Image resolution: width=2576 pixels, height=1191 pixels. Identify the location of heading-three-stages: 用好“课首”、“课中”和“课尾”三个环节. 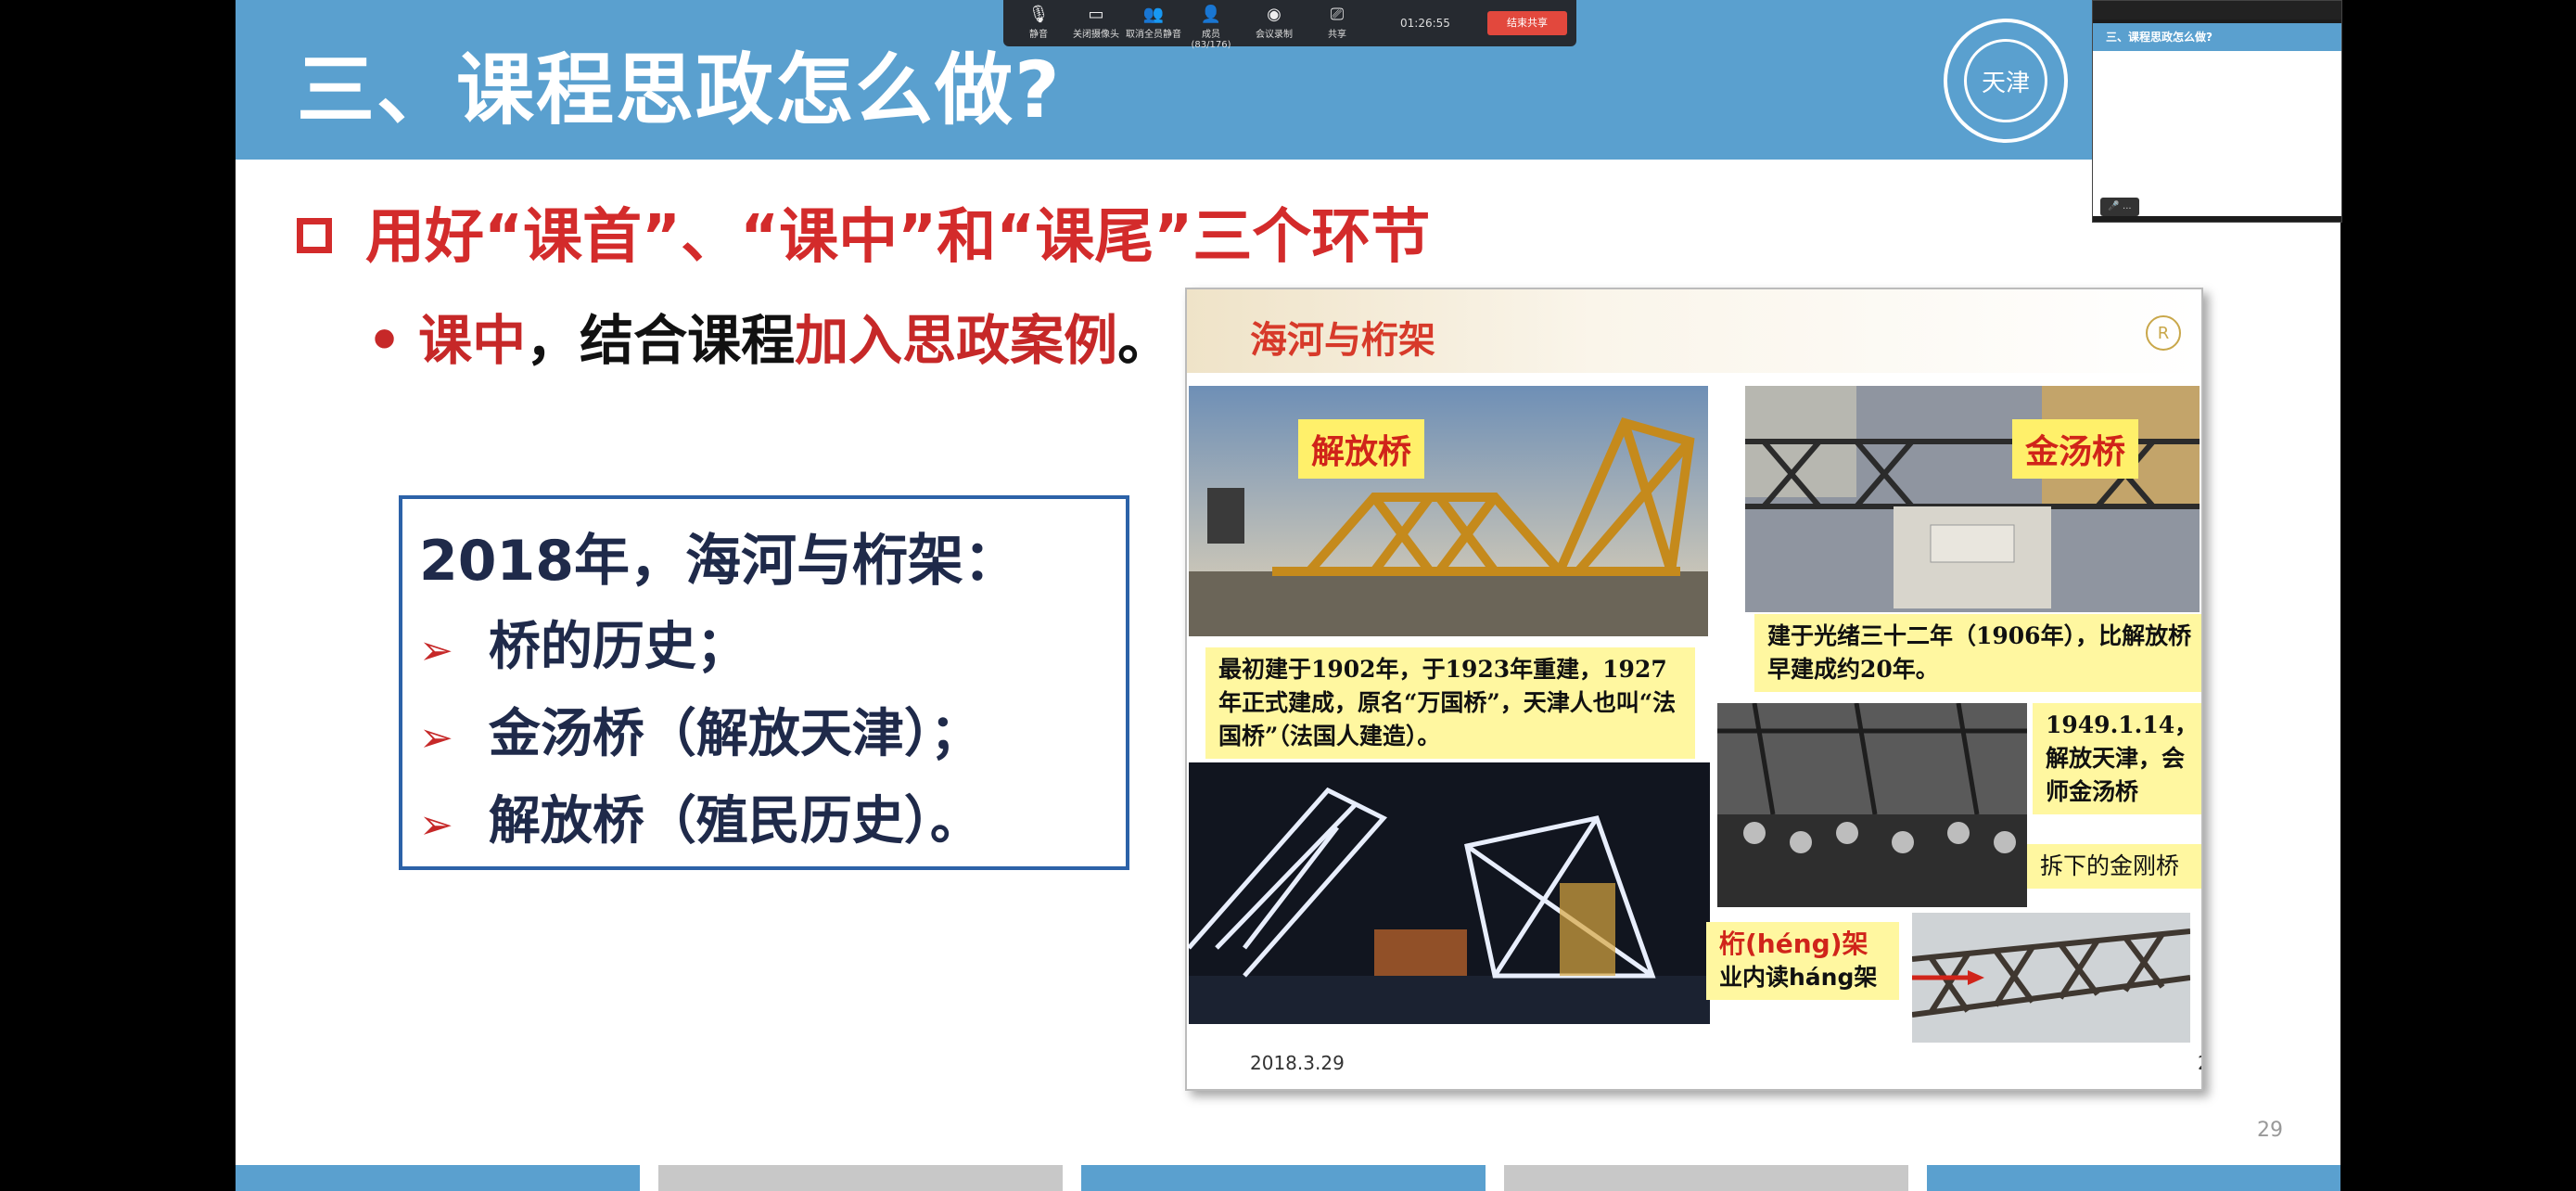
(863, 232).